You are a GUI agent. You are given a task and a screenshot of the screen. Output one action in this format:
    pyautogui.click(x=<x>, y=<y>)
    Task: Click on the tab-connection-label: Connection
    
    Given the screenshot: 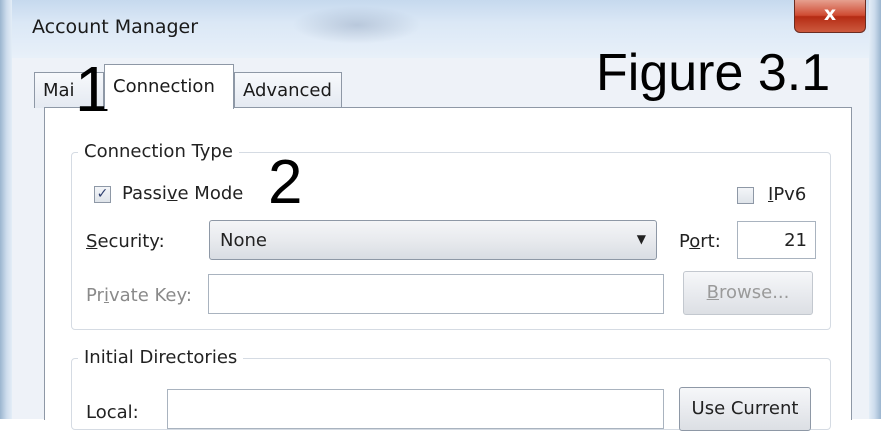 What is the action you would take?
    pyautogui.click(x=164, y=86)
    